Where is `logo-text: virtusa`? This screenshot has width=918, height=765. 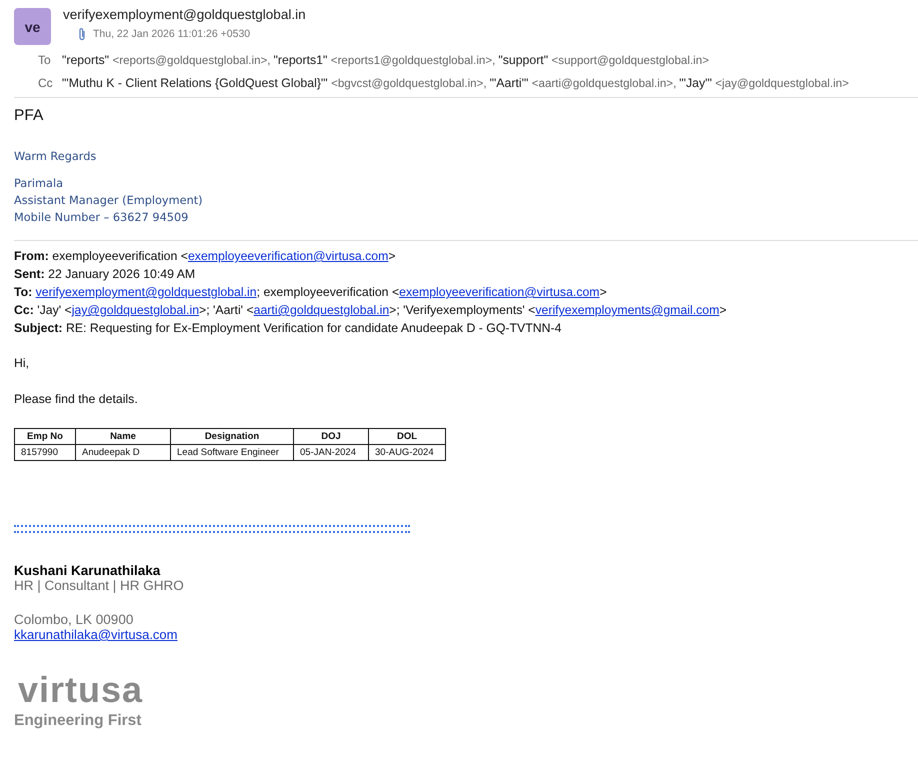
logo-text: virtusa is located at coordinates (80, 690).